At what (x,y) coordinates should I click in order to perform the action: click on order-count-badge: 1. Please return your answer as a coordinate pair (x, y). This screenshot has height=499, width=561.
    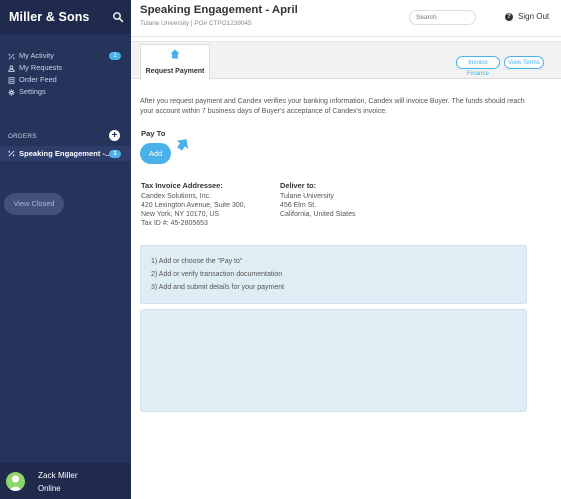
    Looking at the image, I should click on (115, 154).